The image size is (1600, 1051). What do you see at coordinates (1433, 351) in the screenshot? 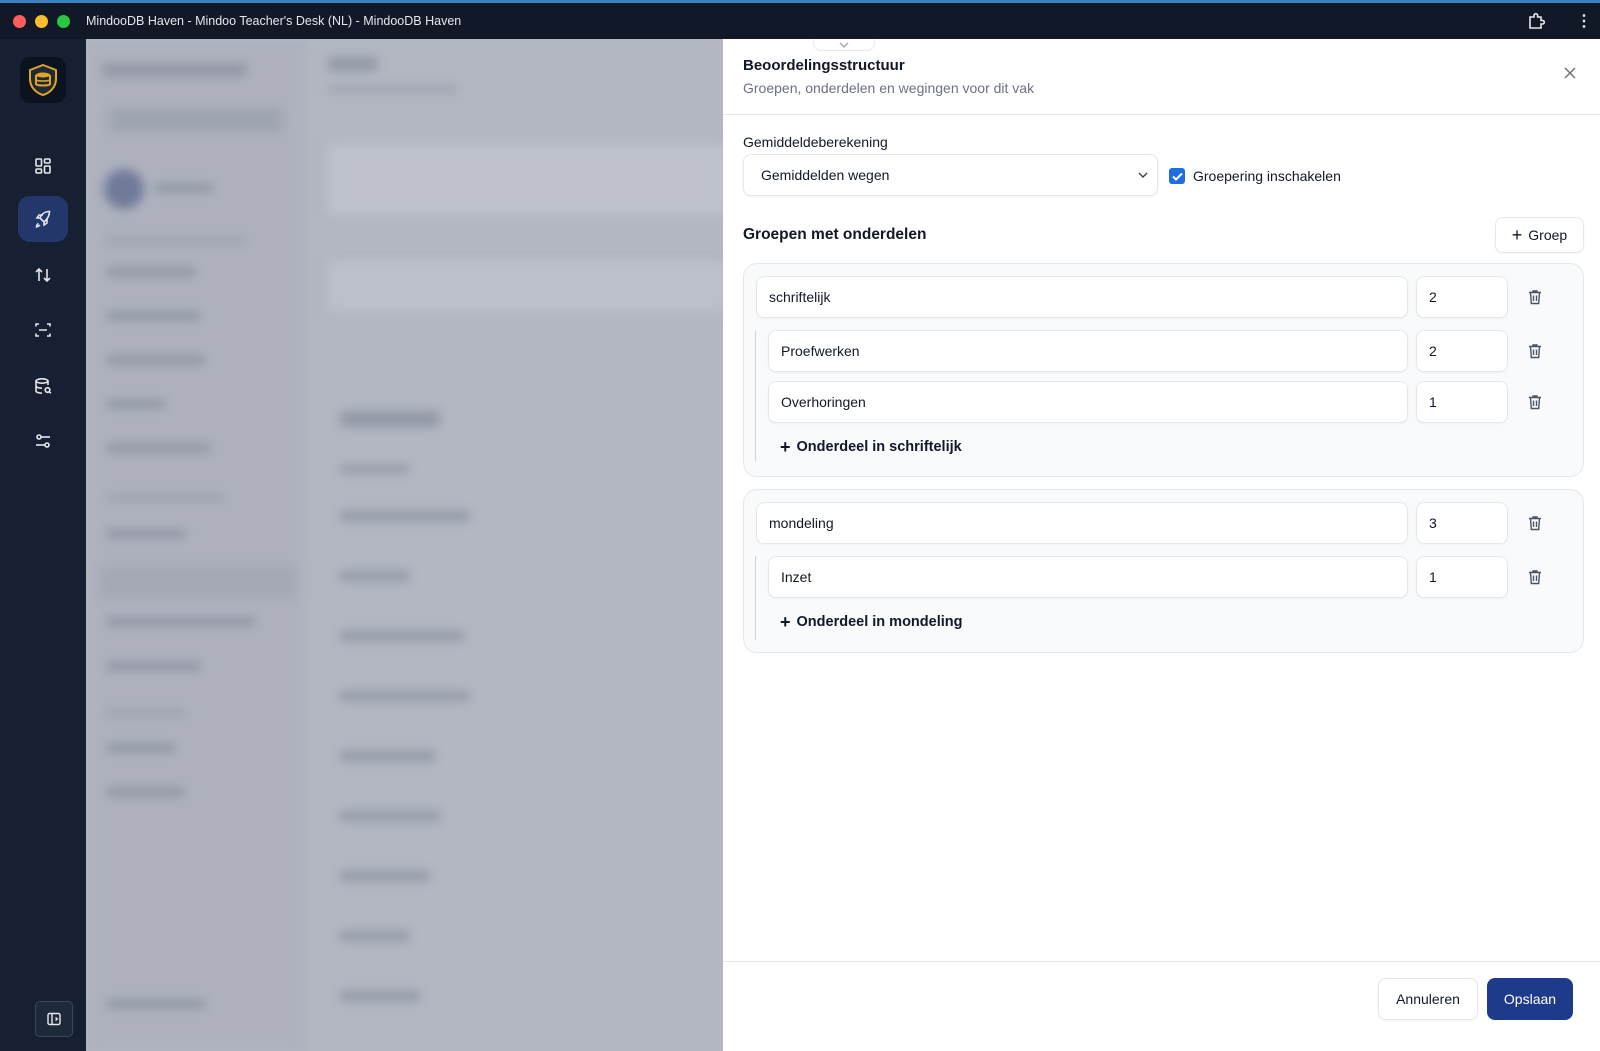
I see `part-weight-value: 2` at bounding box center [1433, 351].